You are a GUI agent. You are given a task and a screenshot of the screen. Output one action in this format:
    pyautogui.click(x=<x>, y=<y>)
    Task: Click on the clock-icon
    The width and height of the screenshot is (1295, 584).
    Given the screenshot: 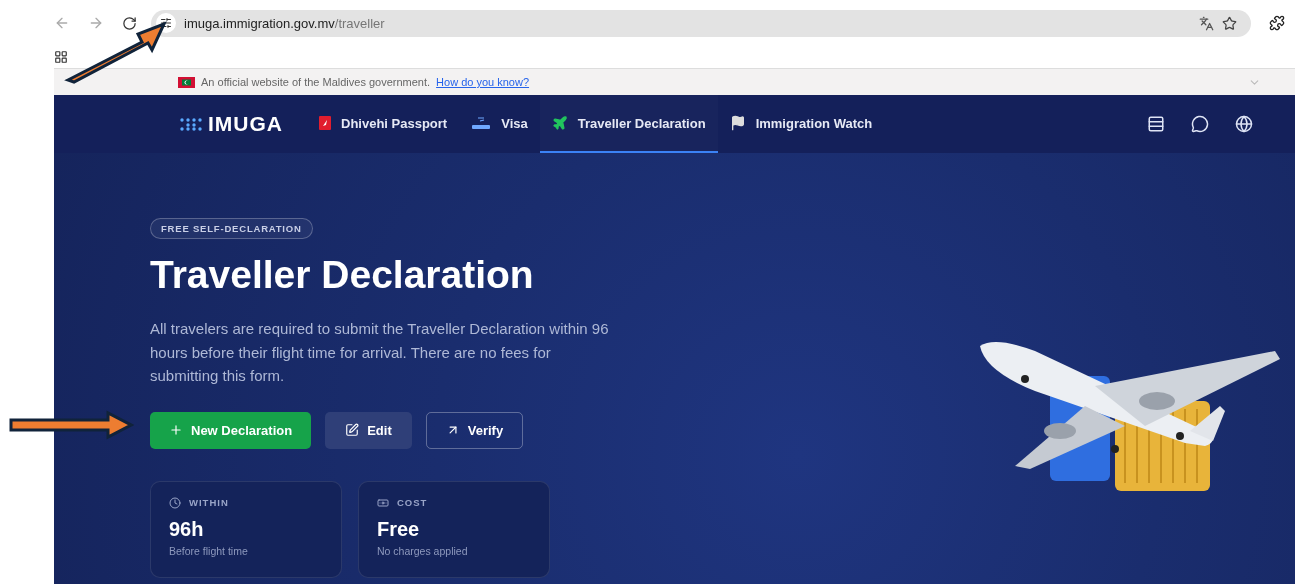 What is the action you would take?
    pyautogui.click(x=175, y=502)
    